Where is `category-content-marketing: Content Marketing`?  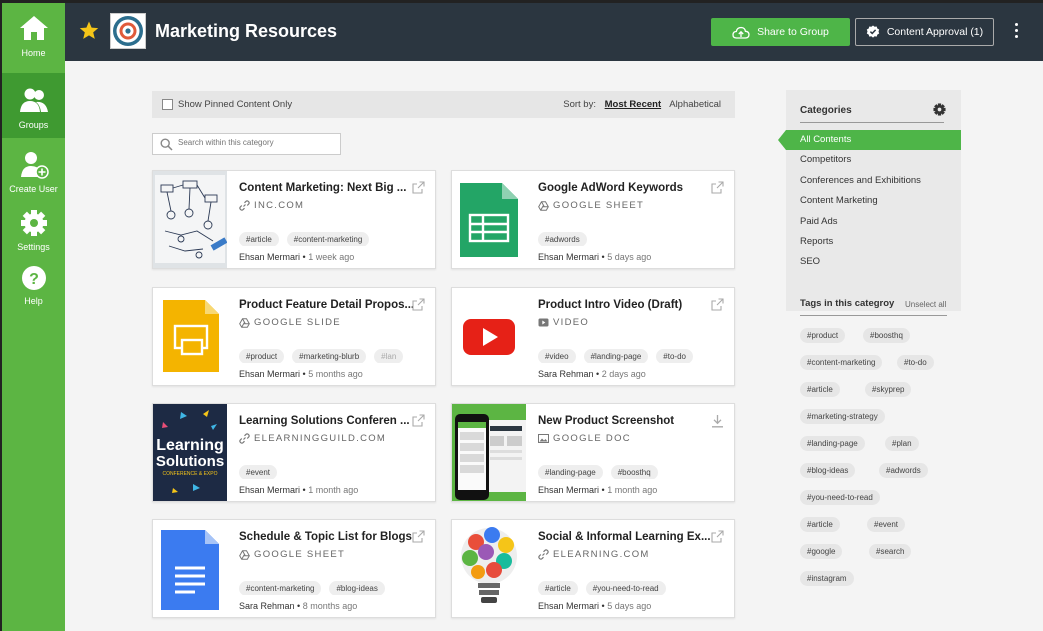
category-content-marketing: Content Marketing is located at coordinates (873, 201).